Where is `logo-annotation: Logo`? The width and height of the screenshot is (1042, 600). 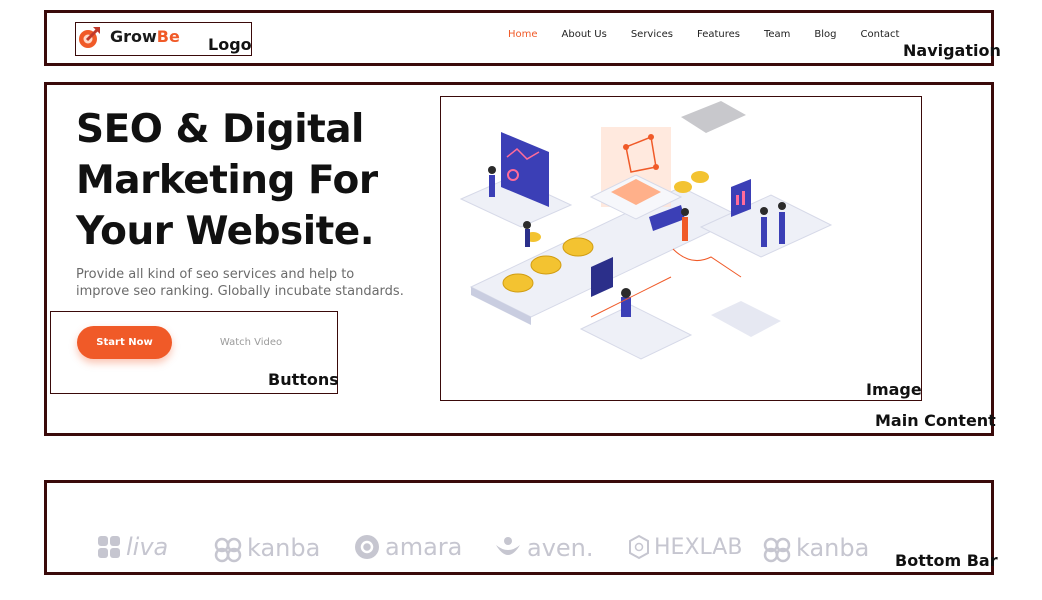
logo-annotation: Logo is located at coordinates (230, 44).